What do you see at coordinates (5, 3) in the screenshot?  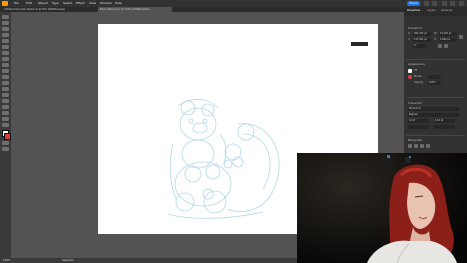 I see `app-logo` at bounding box center [5, 3].